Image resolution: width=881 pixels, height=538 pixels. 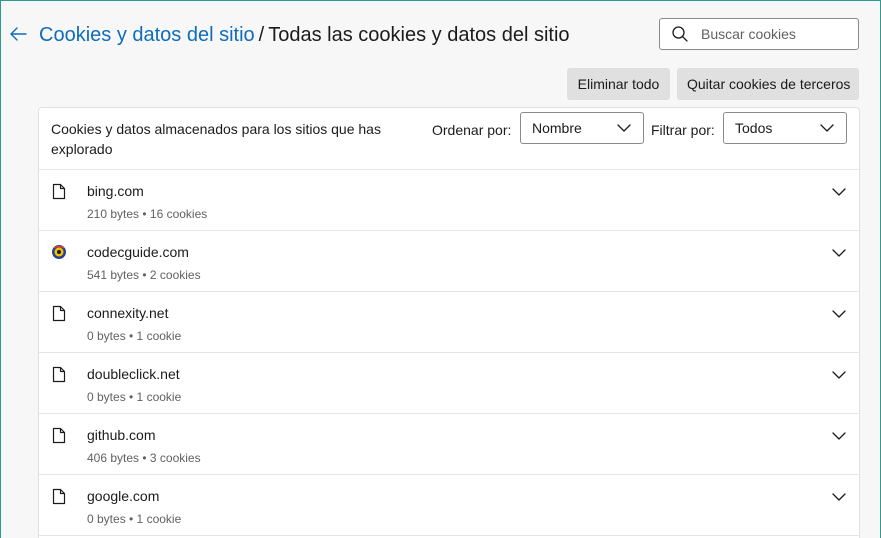 What do you see at coordinates (138, 252) in the screenshot?
I see `site-name: codecguide.com` at bounding box center [138, 252].